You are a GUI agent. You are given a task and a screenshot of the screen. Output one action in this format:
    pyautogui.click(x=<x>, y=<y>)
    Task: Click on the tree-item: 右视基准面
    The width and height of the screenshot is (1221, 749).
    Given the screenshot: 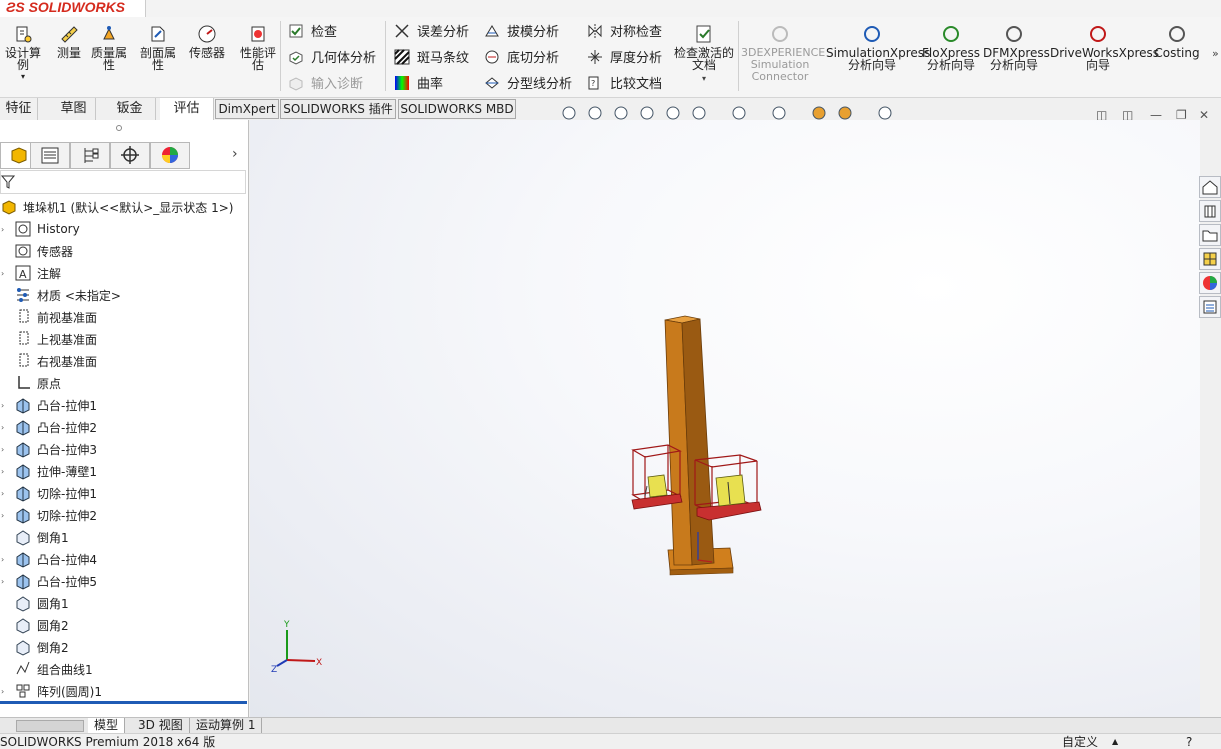 What is the action you would take?
    pyautogui.click(x=48, y=361)
    